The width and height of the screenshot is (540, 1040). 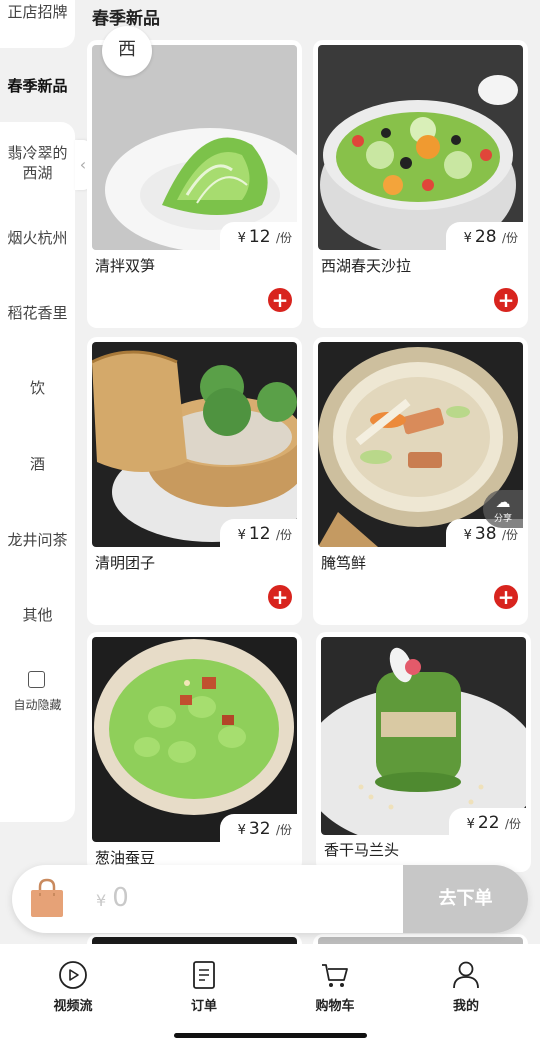 I want to click on cart-total: ¥0, so click(x=112, y=898).